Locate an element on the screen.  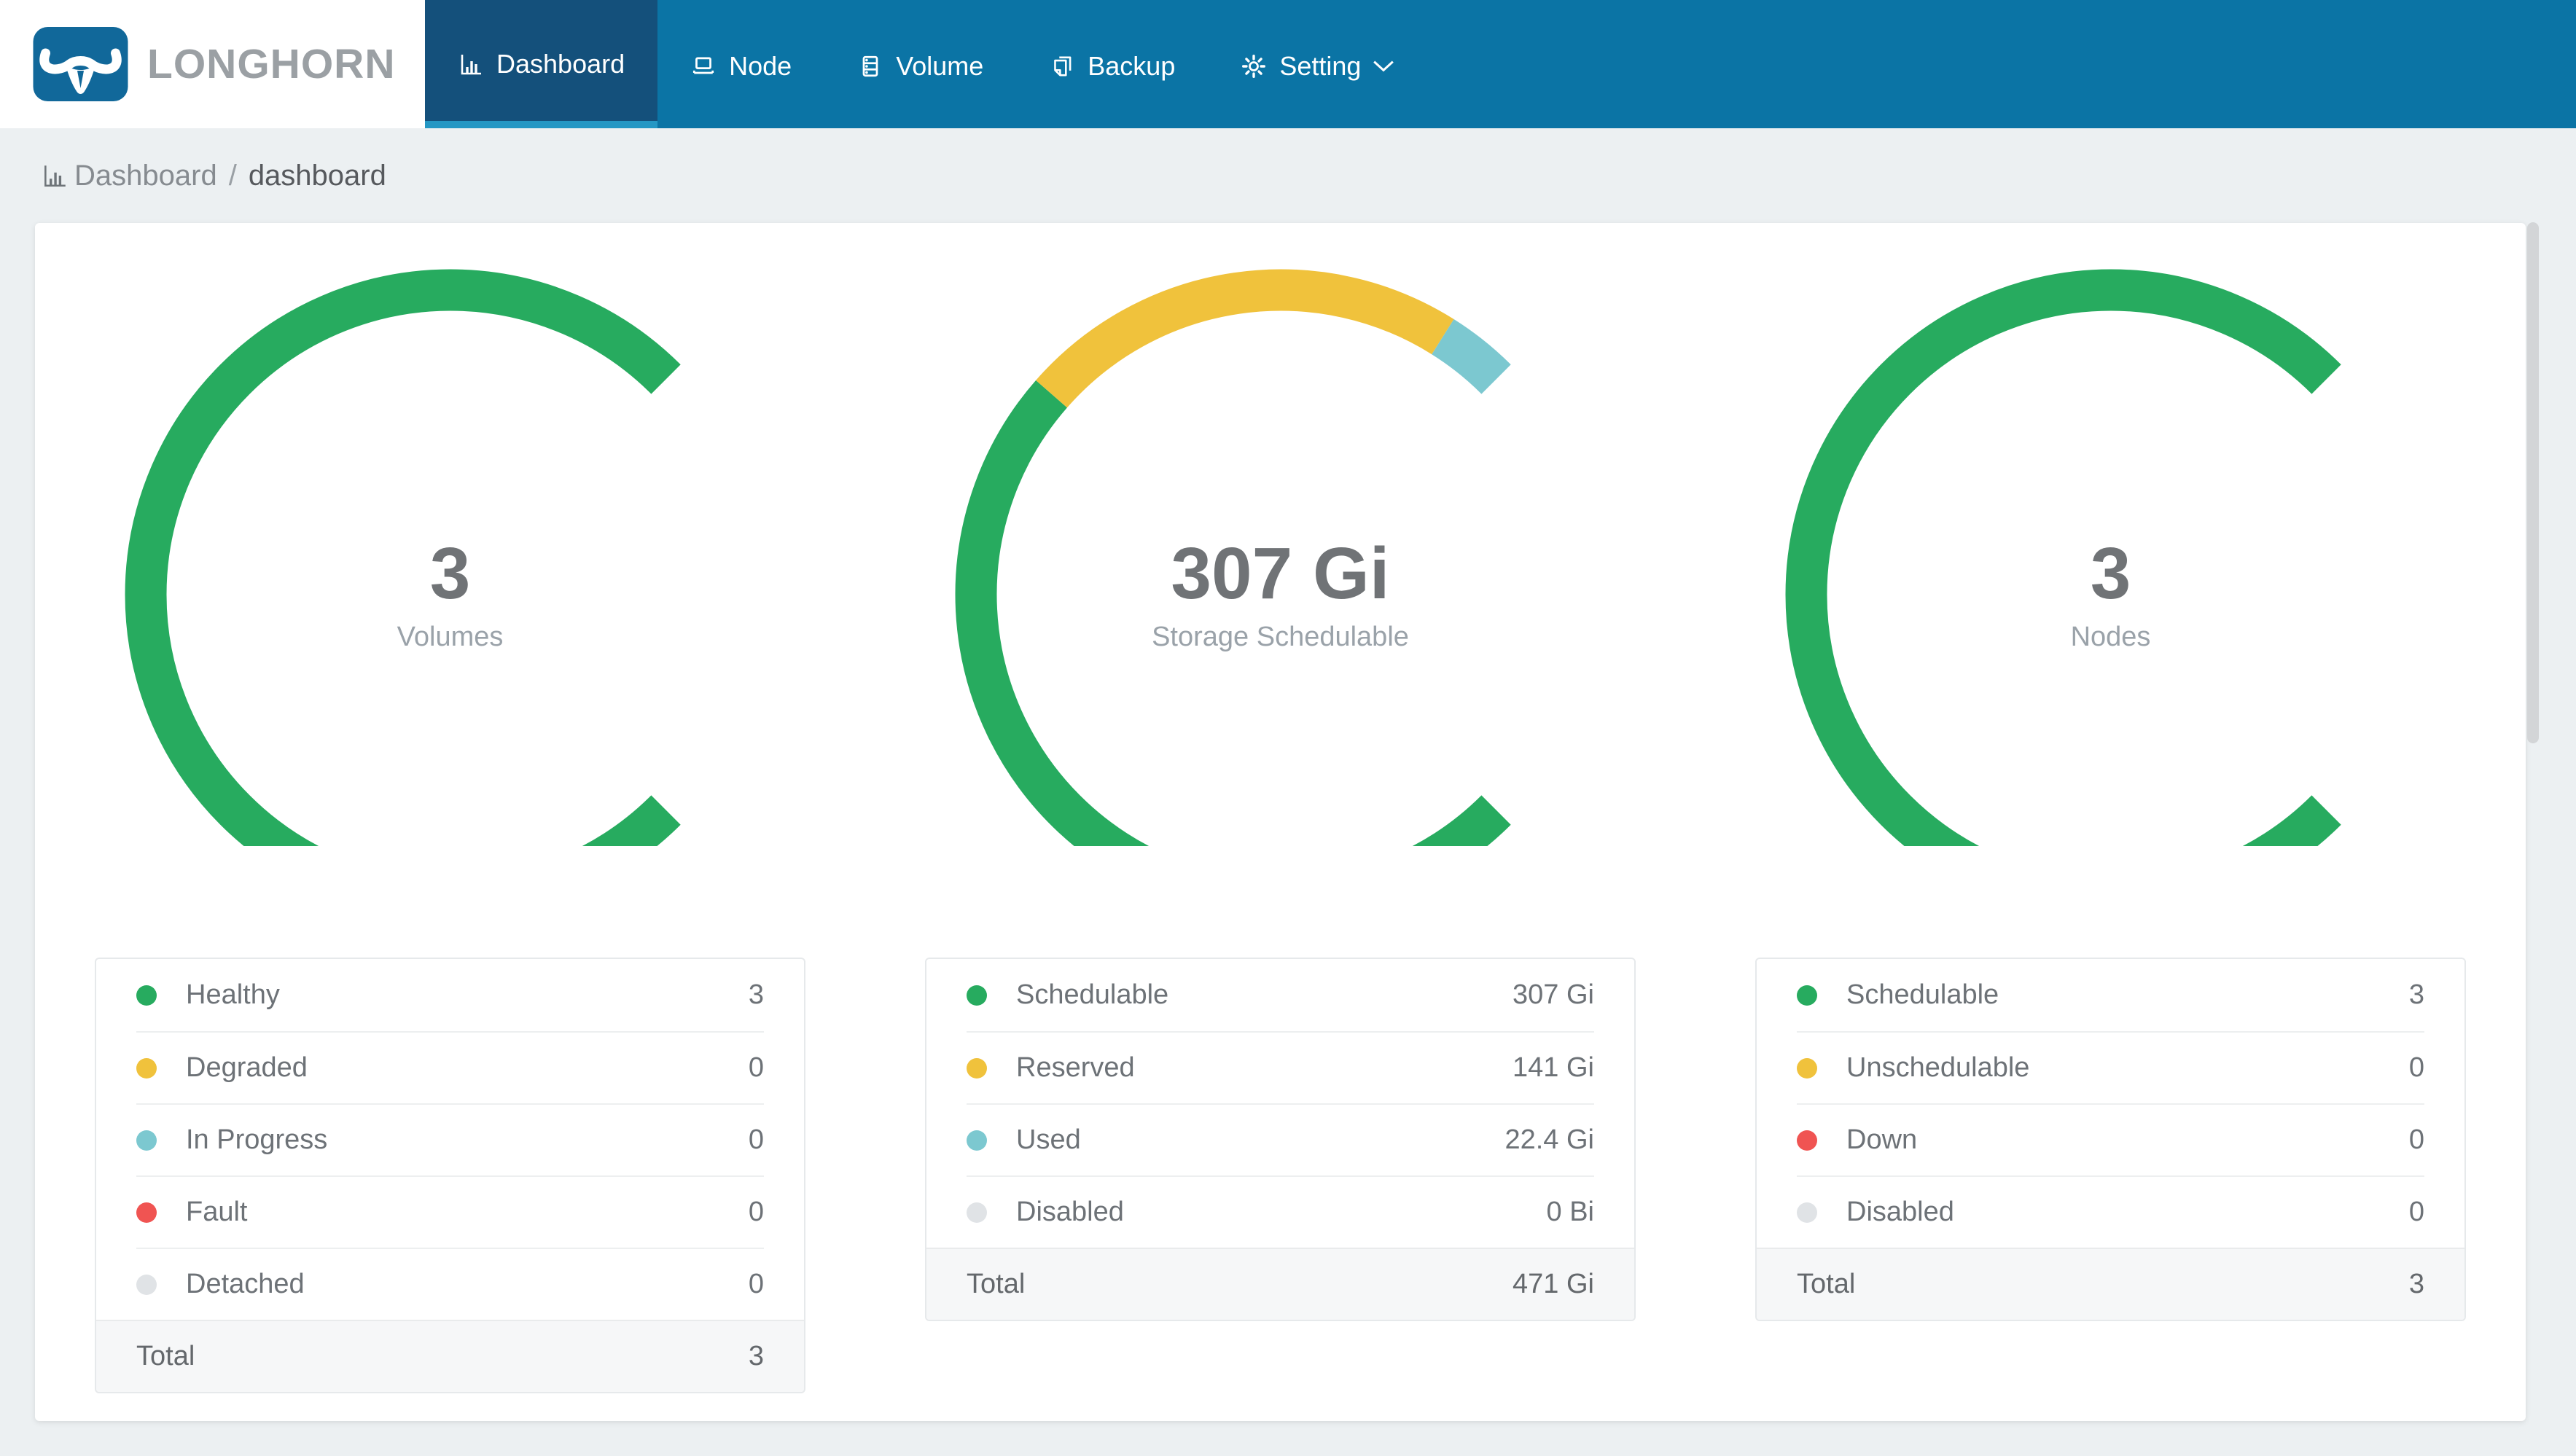
detached-dot is located at coordinates (146, 1284).